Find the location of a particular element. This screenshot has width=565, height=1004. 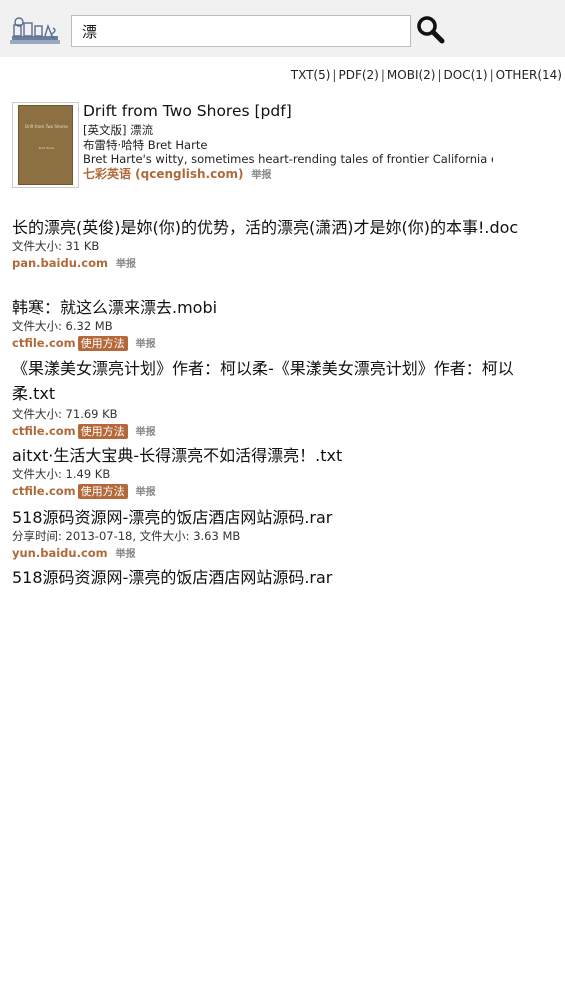

result-meta: 文件大小: 6.32 MB is located at coordinates (62, 326).